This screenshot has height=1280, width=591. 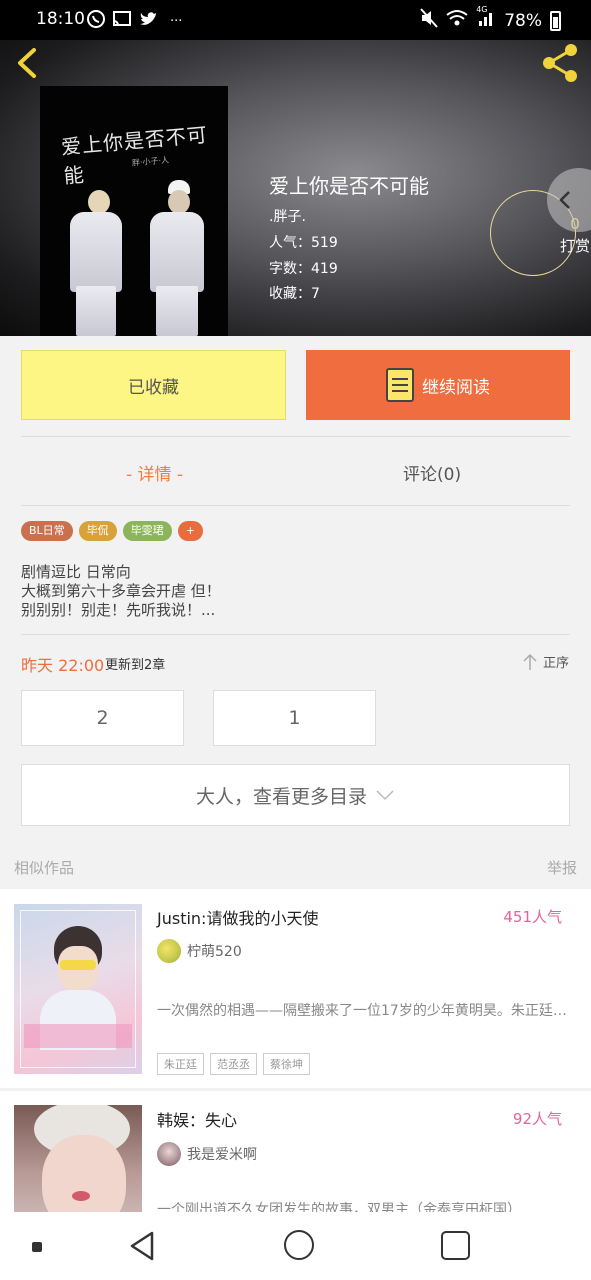 I want to click on nav-back-icon, so click(x=142, y=1246).